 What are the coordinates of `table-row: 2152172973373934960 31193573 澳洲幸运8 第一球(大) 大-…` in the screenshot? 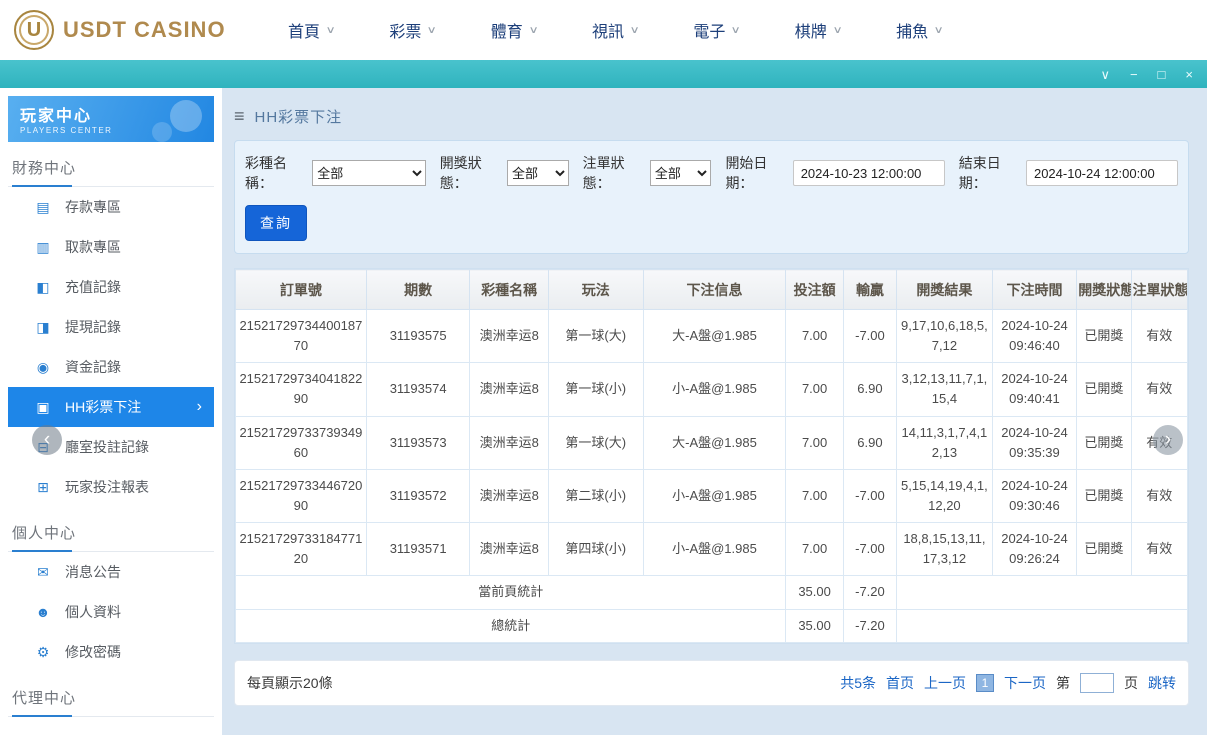 It's located at (712, 442).